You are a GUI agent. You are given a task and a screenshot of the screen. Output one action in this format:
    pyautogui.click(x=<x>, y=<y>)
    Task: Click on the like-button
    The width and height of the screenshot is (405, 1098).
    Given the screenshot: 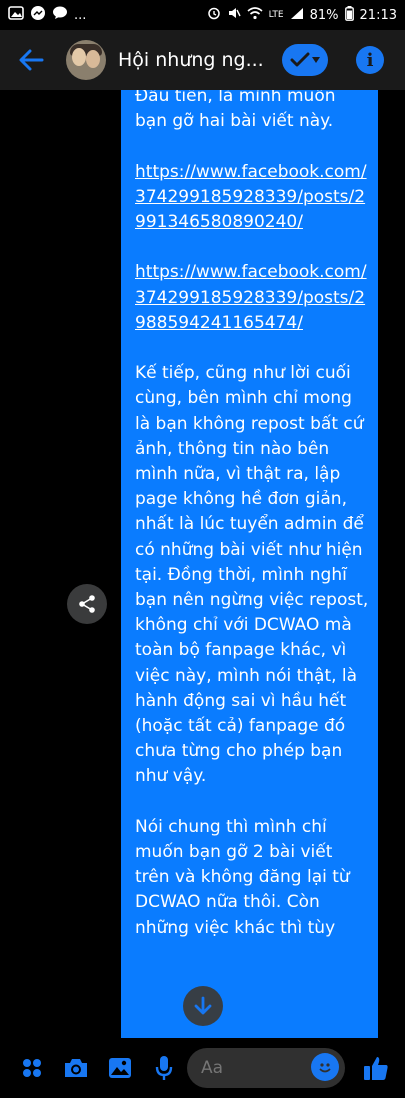 What is the action you would take?
    pyautogui.click(x=376, y=1068)
    